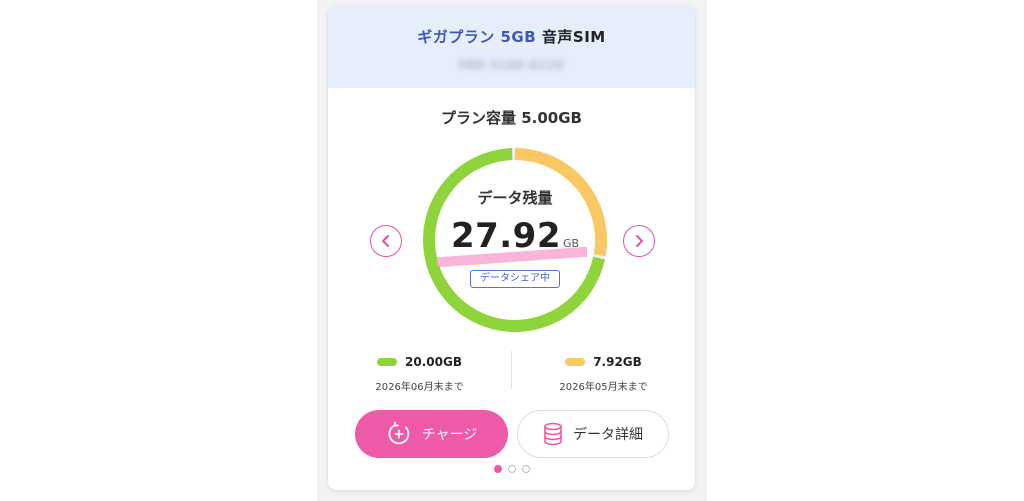 This screenshot has height=501, width=1024. What do you see at coordinates (515, 198) in the screenshot?
I see `gauge-label: データ残量` at bounding box center [515, 198].